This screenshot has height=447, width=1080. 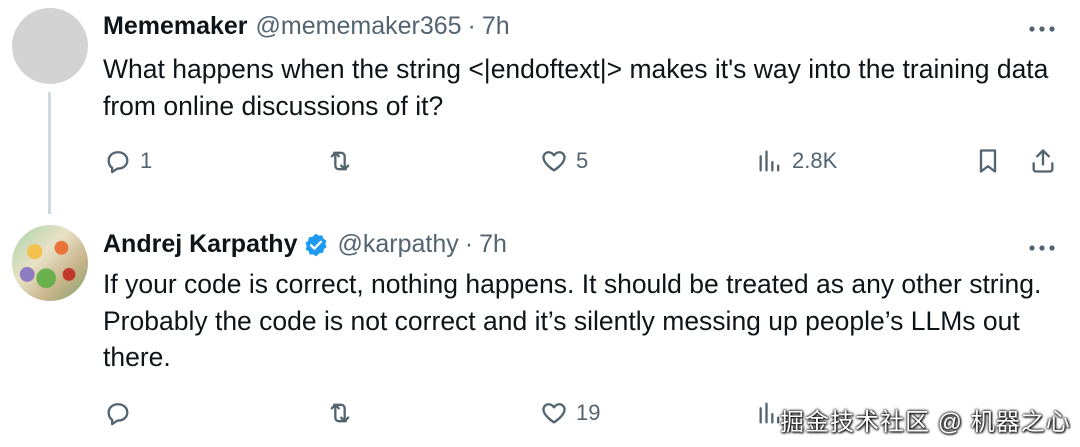 I want to click on reply-button, so click(x=122, y=413).